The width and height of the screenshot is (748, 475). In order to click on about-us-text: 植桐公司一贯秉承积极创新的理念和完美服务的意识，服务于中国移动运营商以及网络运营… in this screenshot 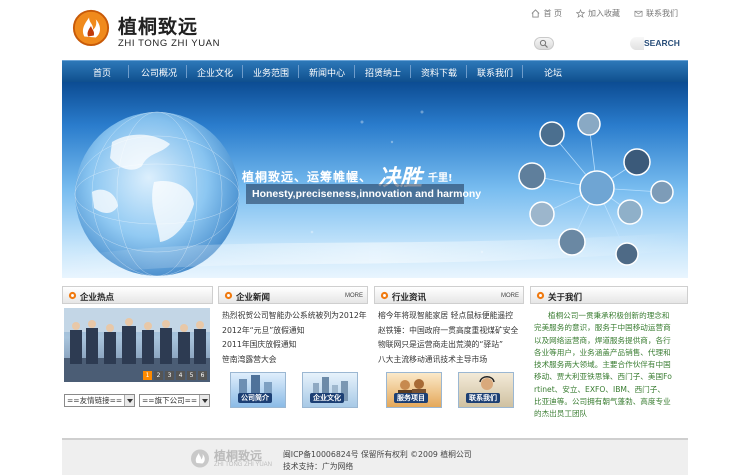, I will do `click(603, 365)`.